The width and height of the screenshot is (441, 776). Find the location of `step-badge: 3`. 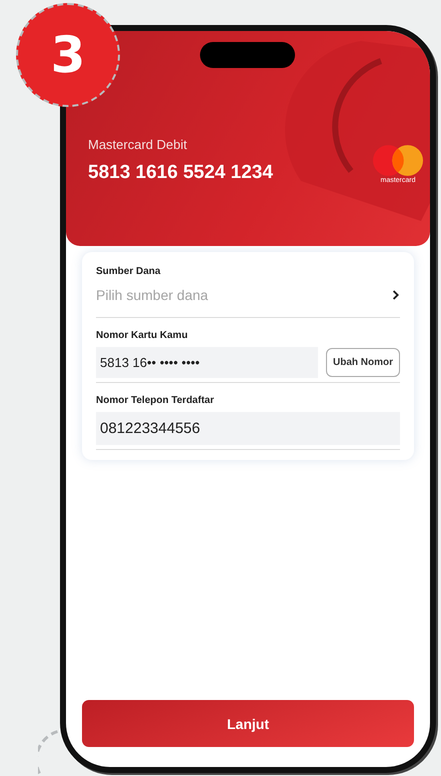

step-badge: 3 is located at coordinates (68, 55).